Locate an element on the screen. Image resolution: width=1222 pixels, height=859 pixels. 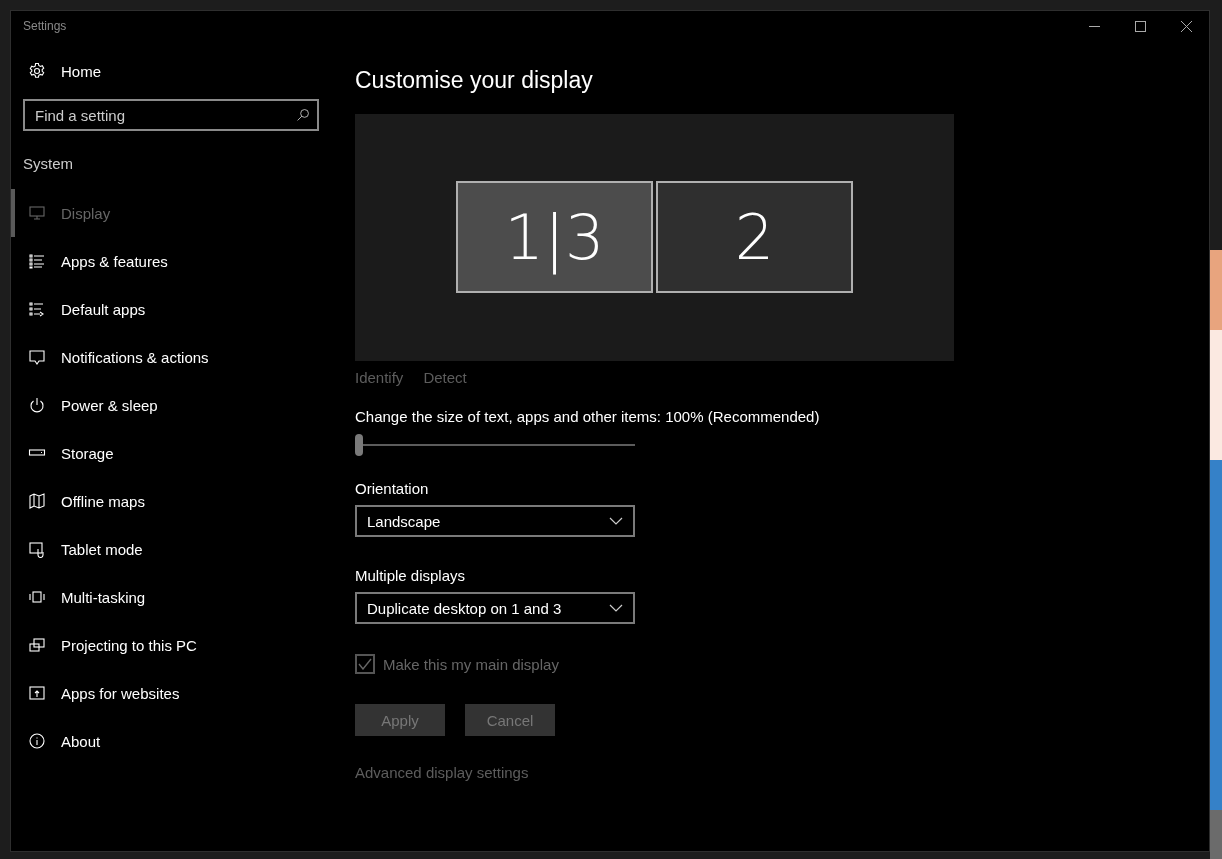
checkmark-icon is located at coordinates (365, 664).